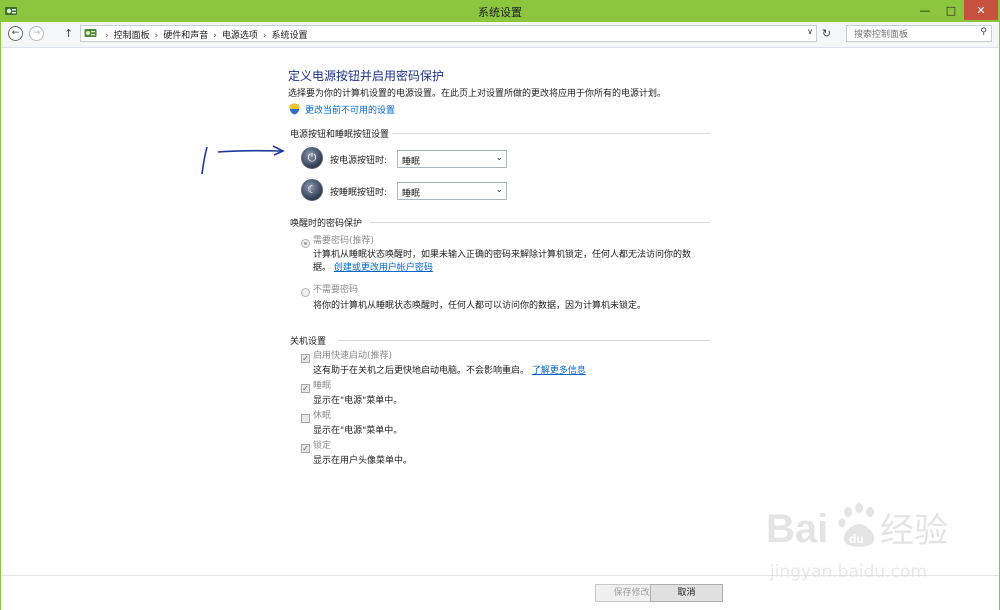 The image size is (1000, 610). What do you see at coordinates (981, 10) in the screenshot?
I see `close-button: ✕` at bounding box center [981, 10].